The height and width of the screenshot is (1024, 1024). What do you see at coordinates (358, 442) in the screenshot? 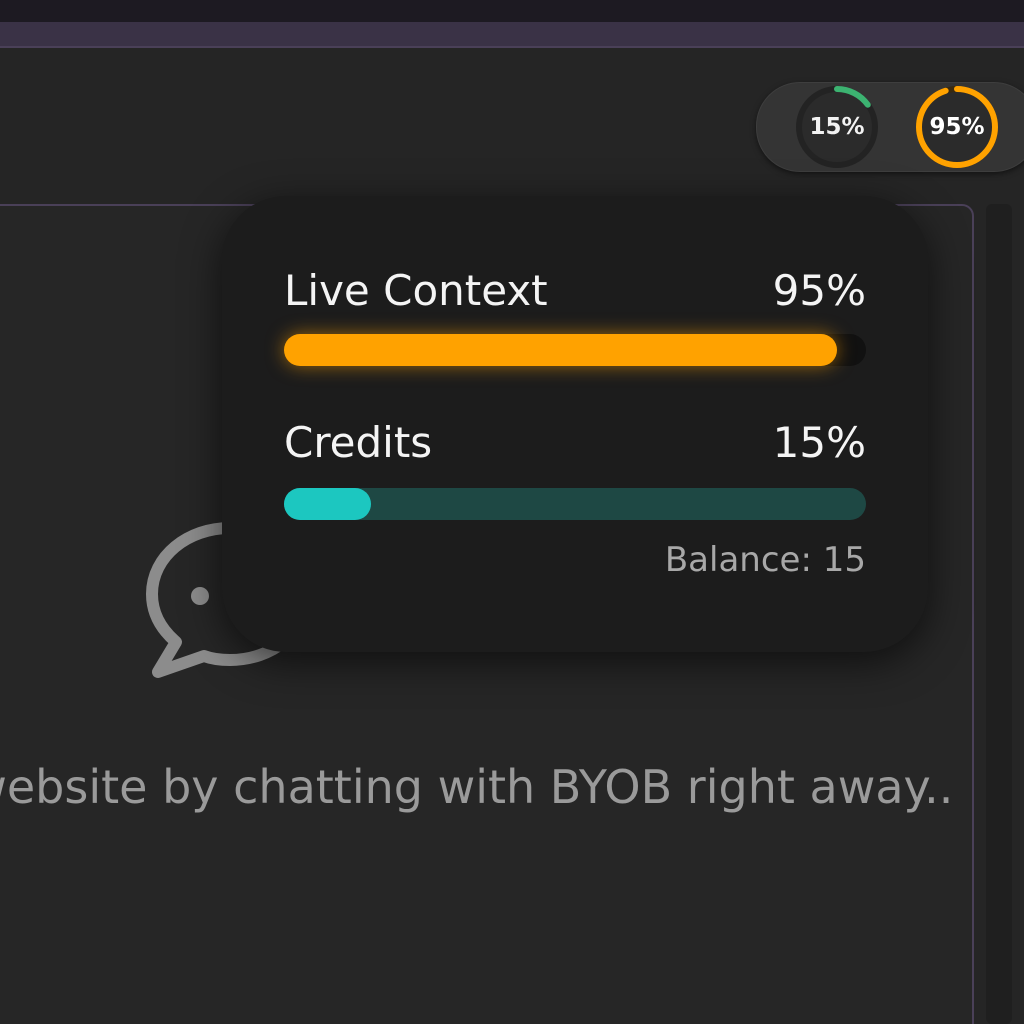
I see `credits-label: Credits` at bounding box center [358, 442].